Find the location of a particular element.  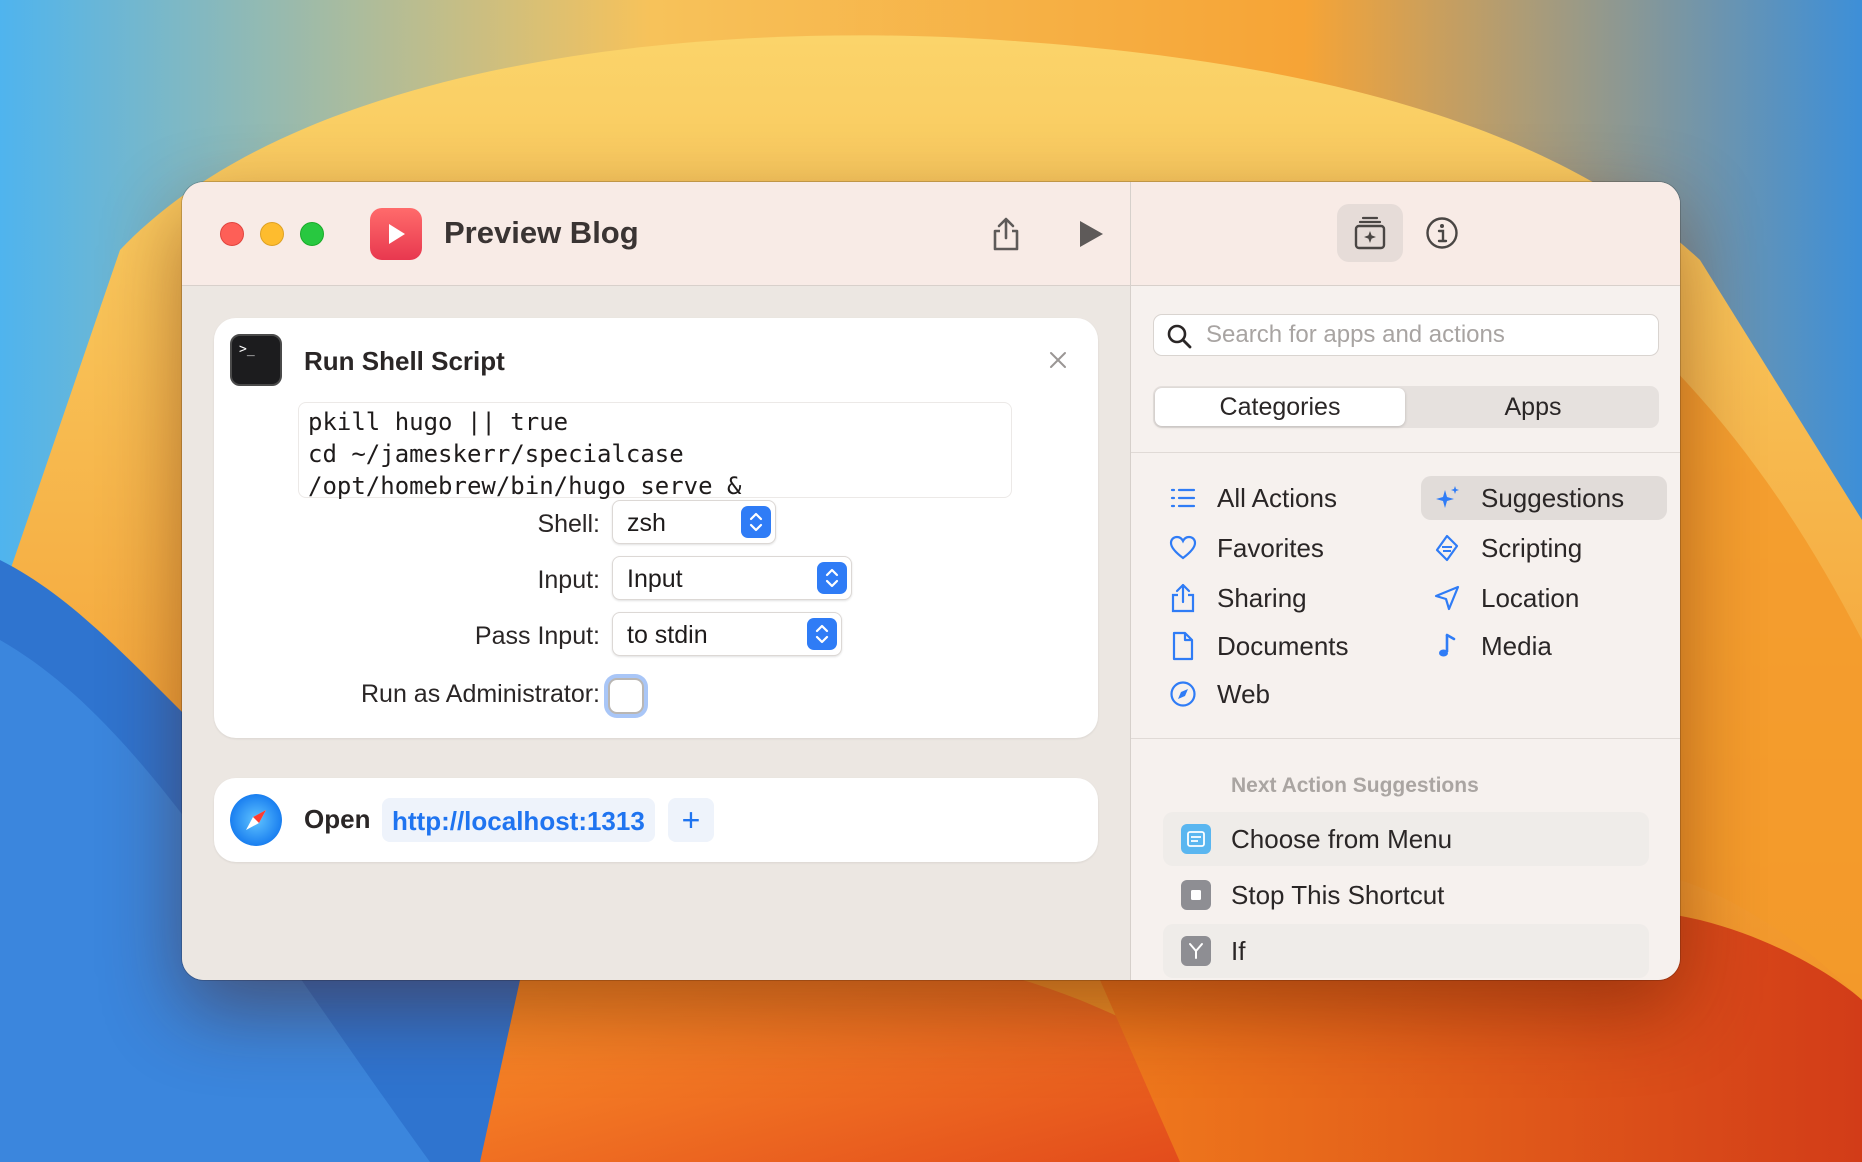

traffic-lights is located at coordinates (272, 234).